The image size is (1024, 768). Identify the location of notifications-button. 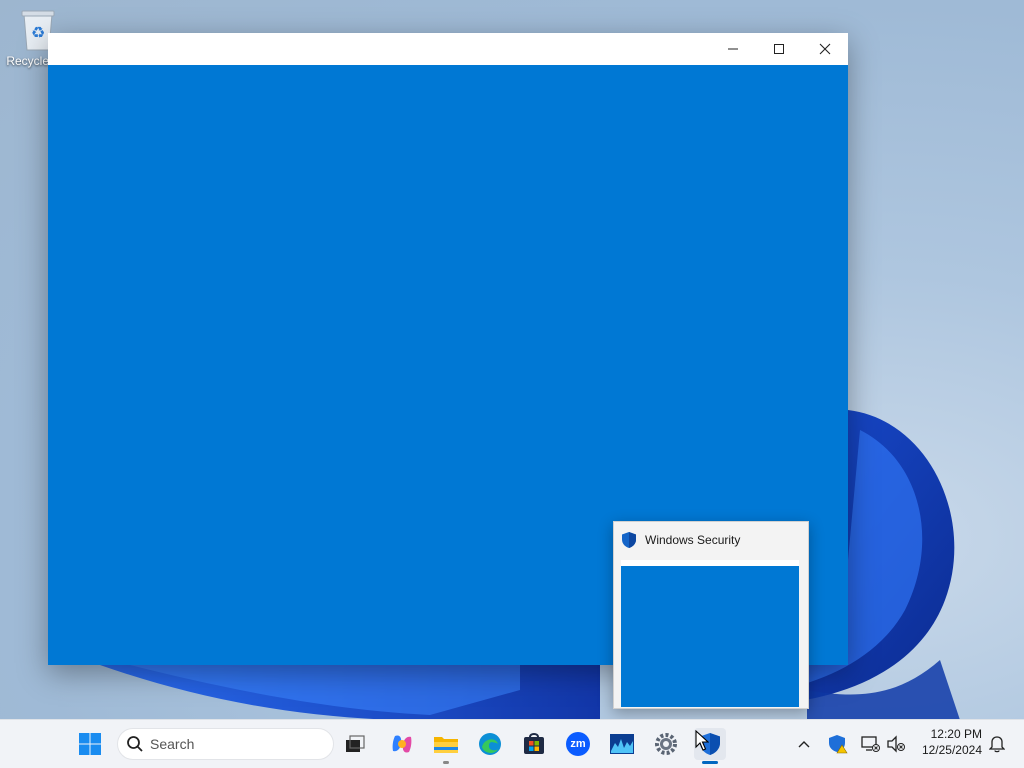
(997, 744).